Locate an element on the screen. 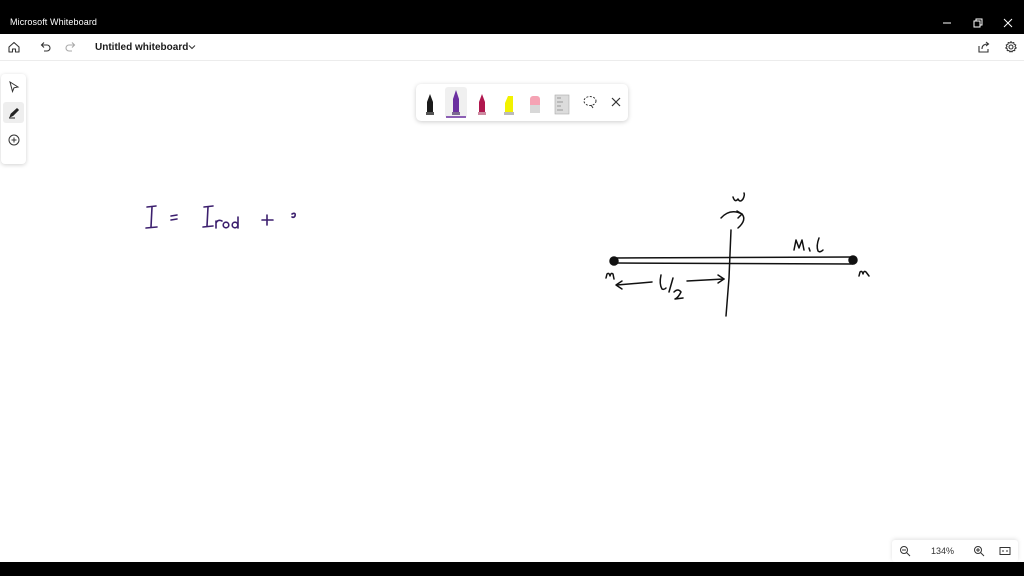  left-tool-palette is located at coordinates (13, 119).